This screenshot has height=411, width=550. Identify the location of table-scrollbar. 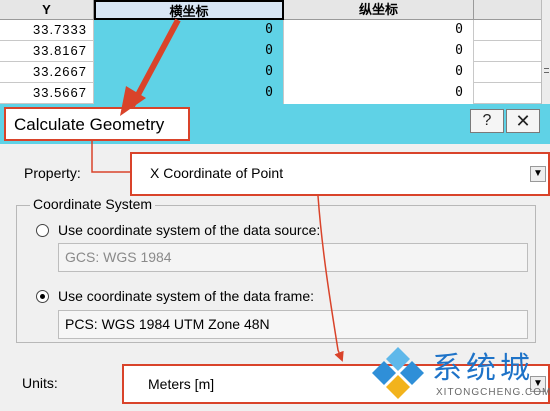
(545, 52).